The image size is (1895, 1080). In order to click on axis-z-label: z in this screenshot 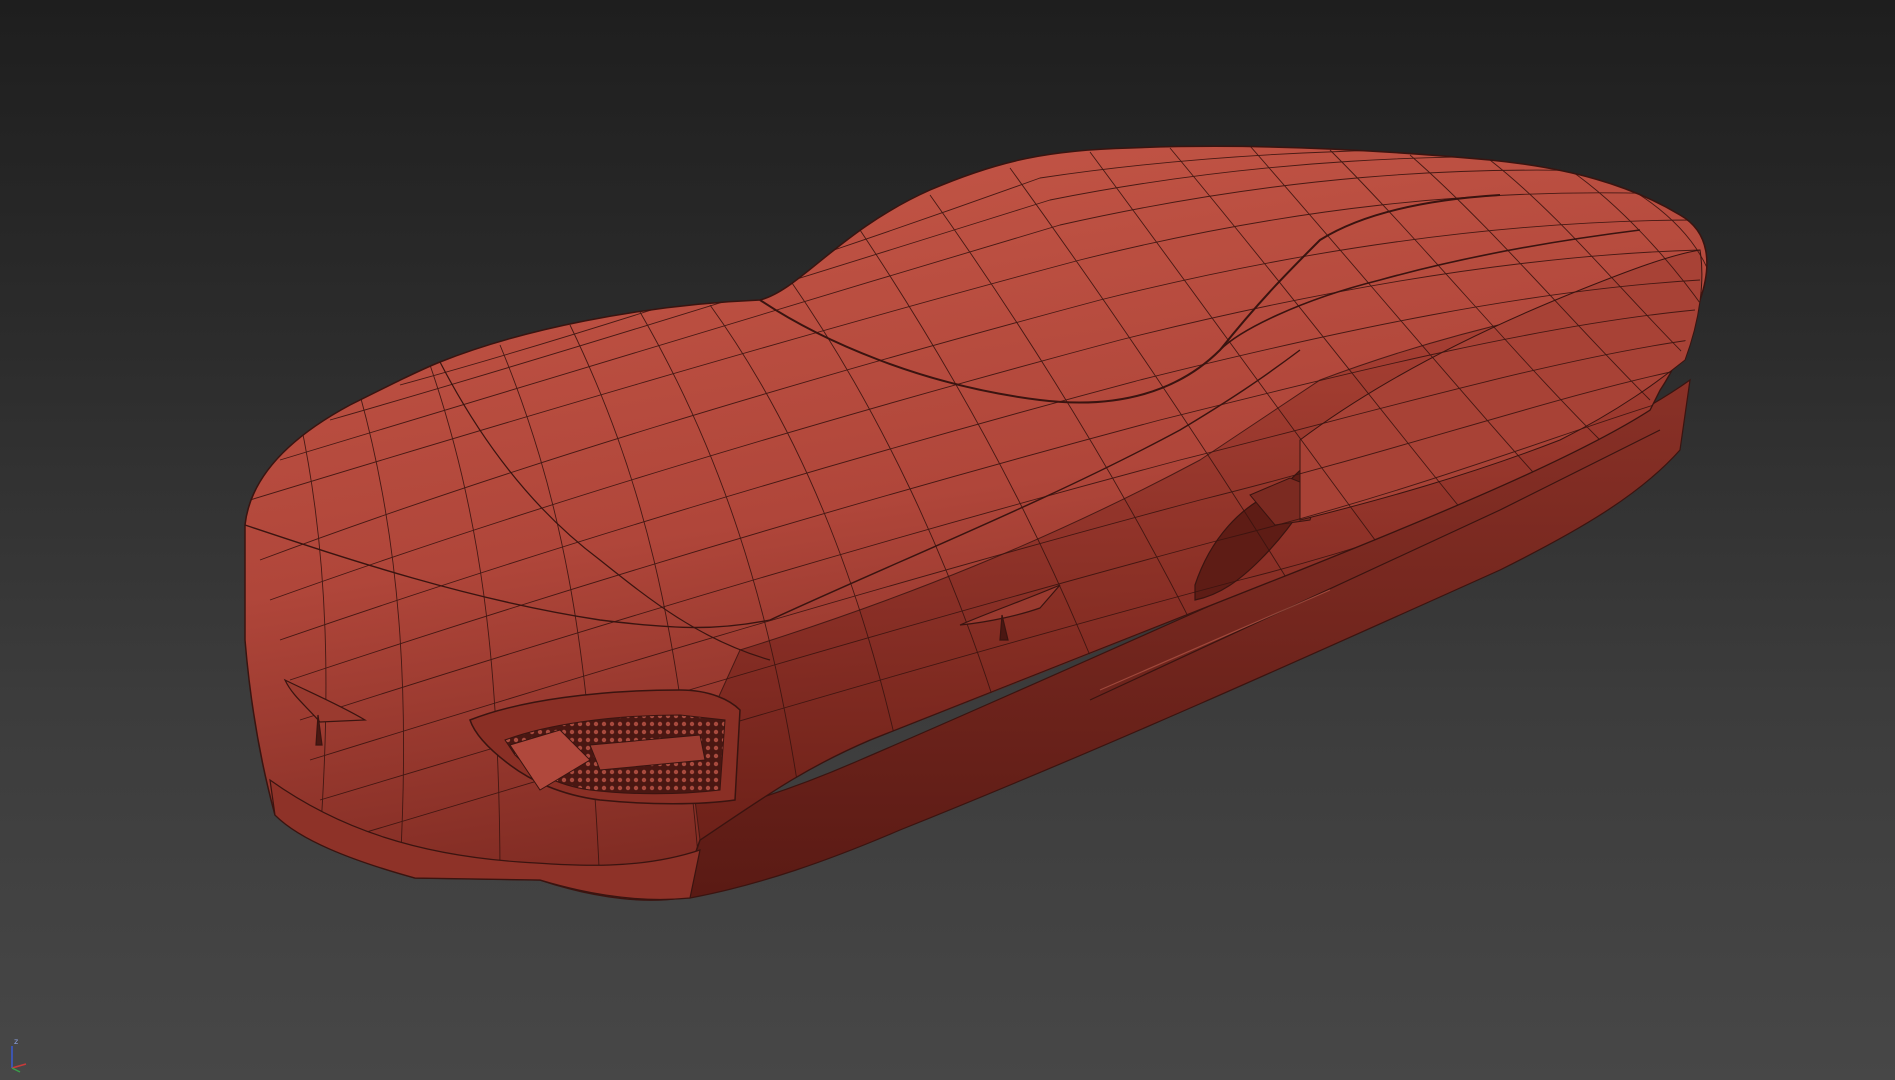, I will do `click(16, 1041)`.